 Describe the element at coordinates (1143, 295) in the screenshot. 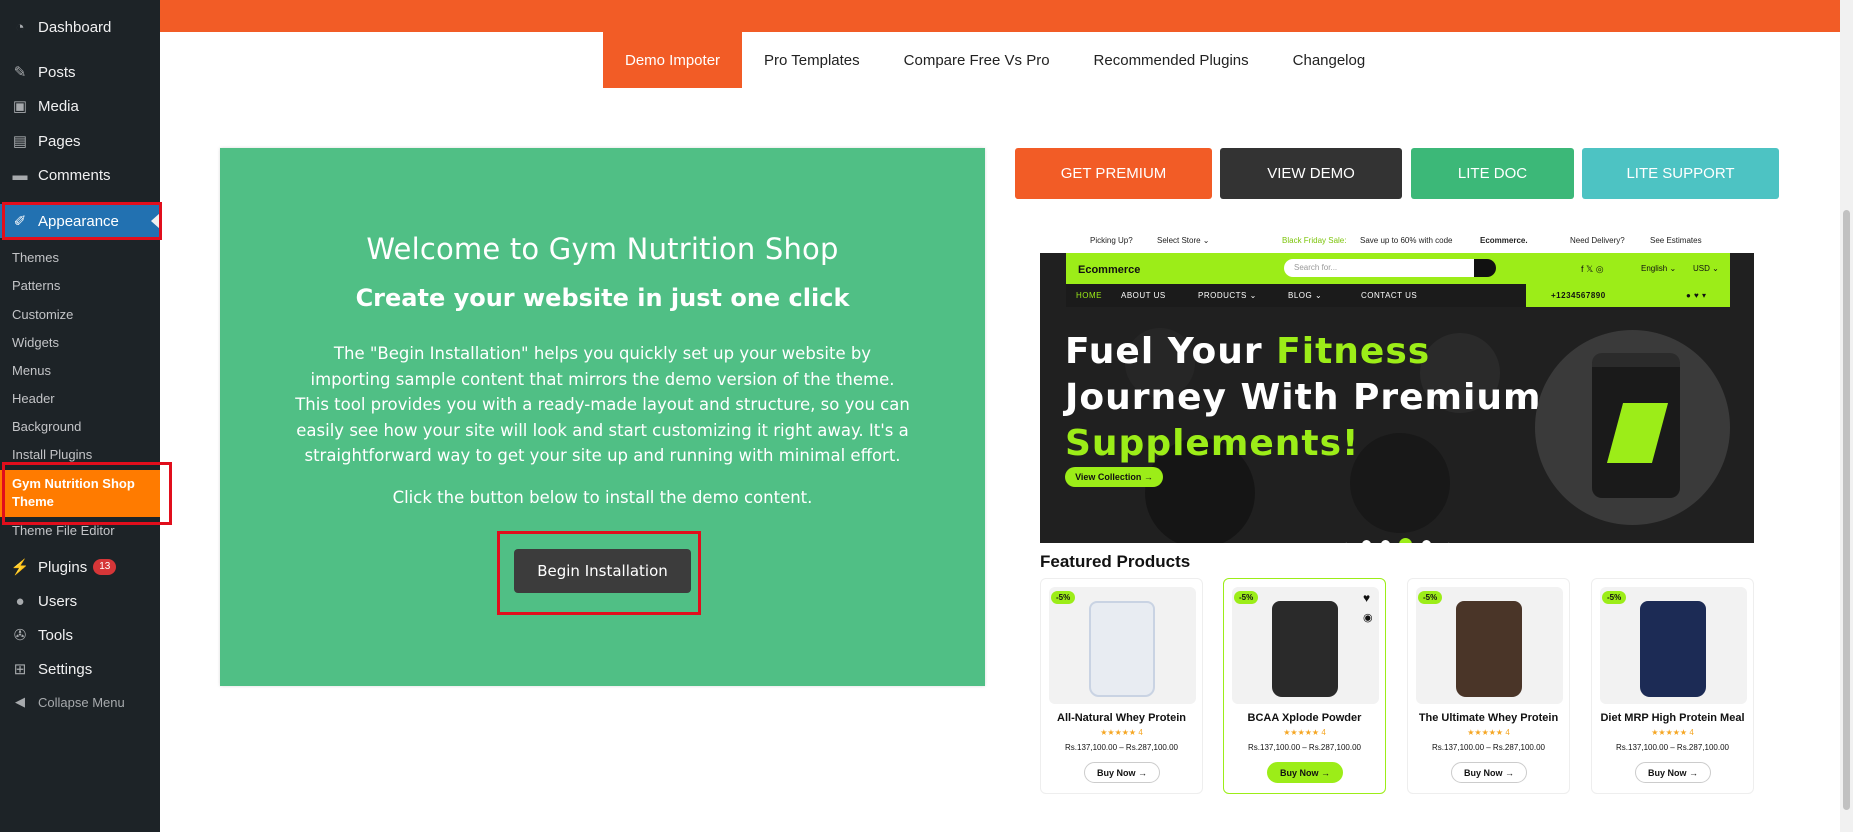

I see `nav-about: ABOUT US` at that location.